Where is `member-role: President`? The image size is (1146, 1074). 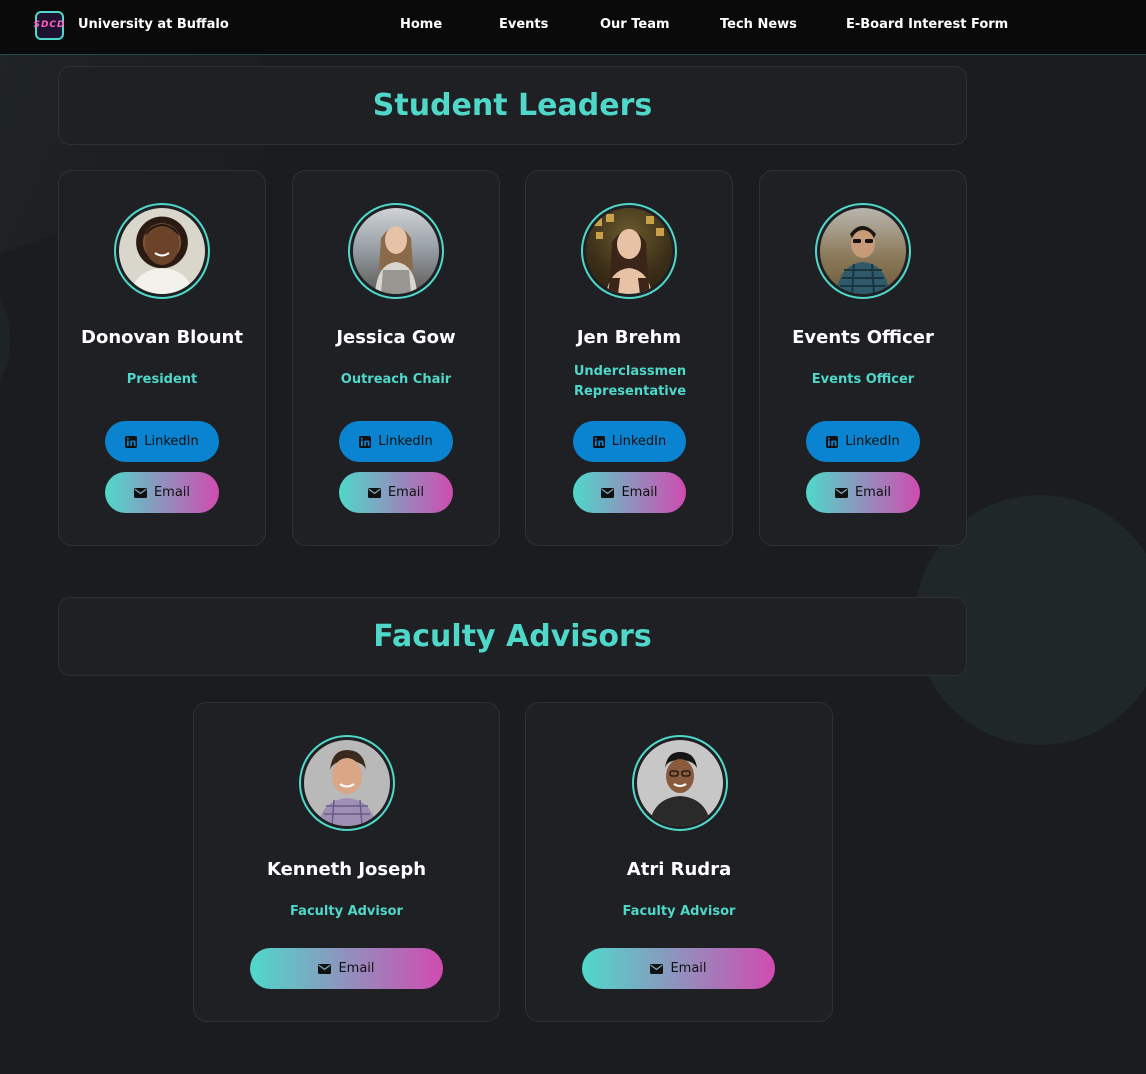
member-role: President is located at coordinates (162, 379).